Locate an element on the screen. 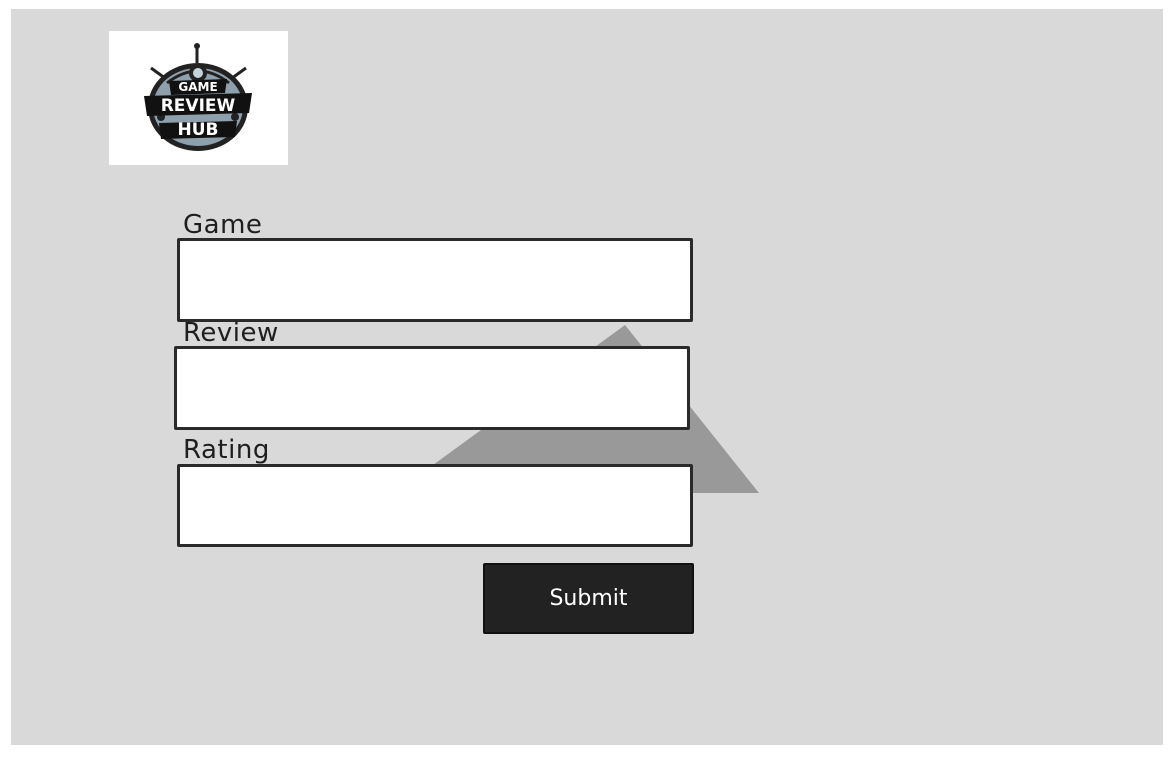 Image resolution: width=1173 pixels, height=771 pixels. svg-text: GAME is located at coordinates (197, 87).